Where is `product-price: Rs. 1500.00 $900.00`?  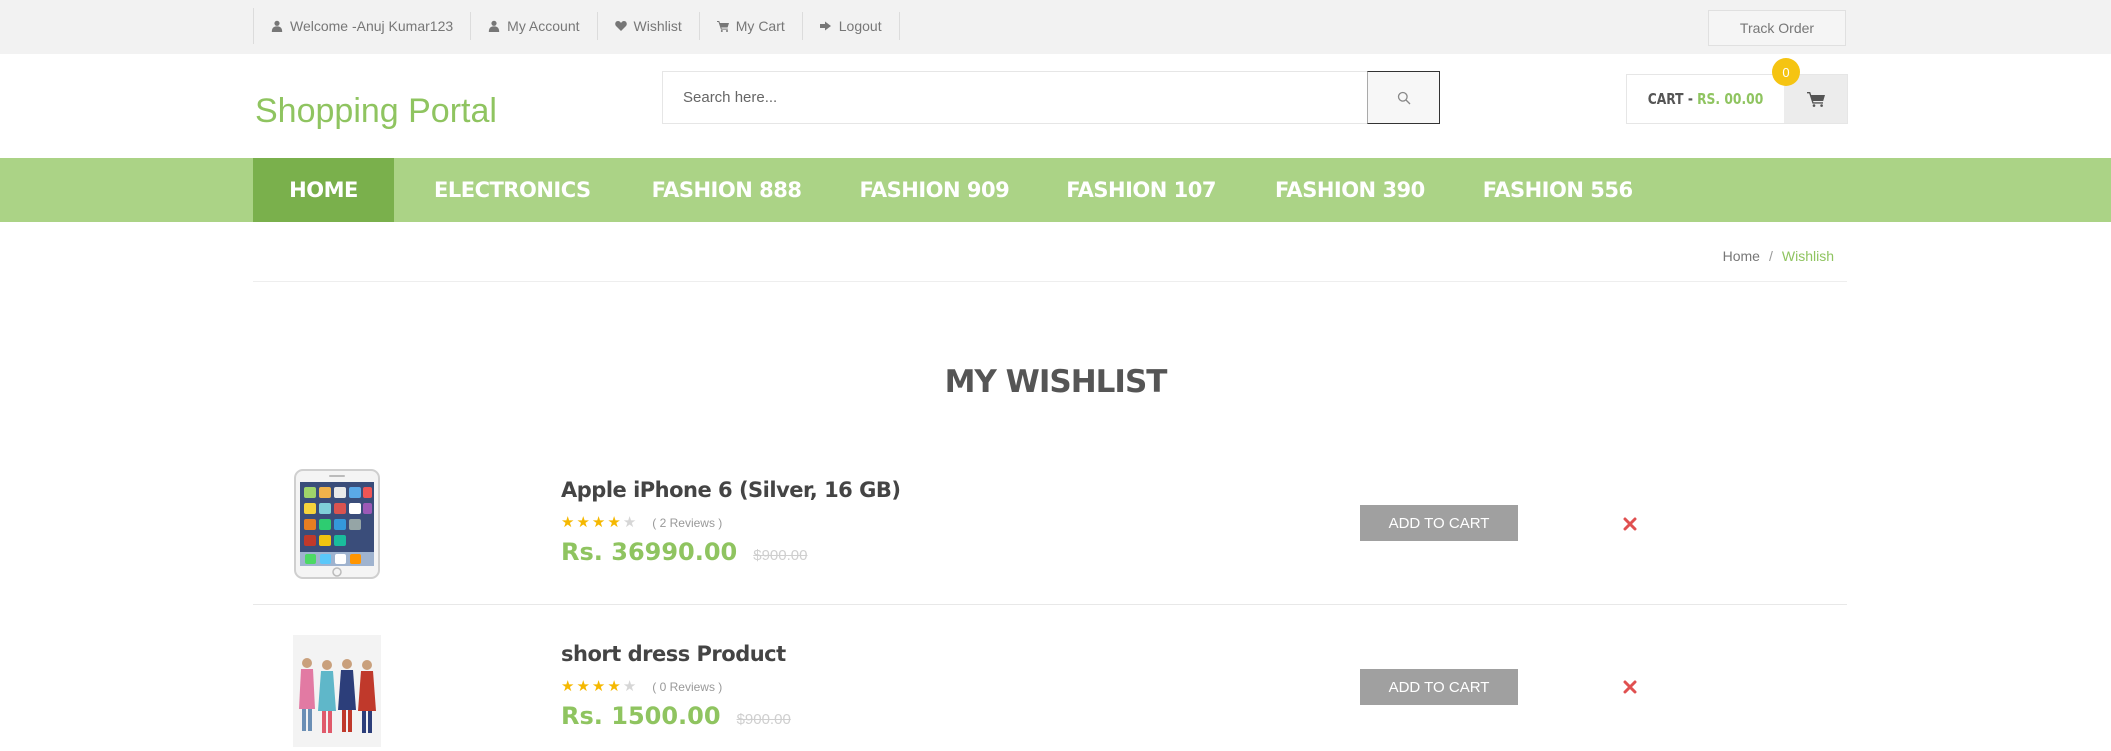
product-price: Rs. 1500.00 $900.00 is located at coordinates (676, 716).